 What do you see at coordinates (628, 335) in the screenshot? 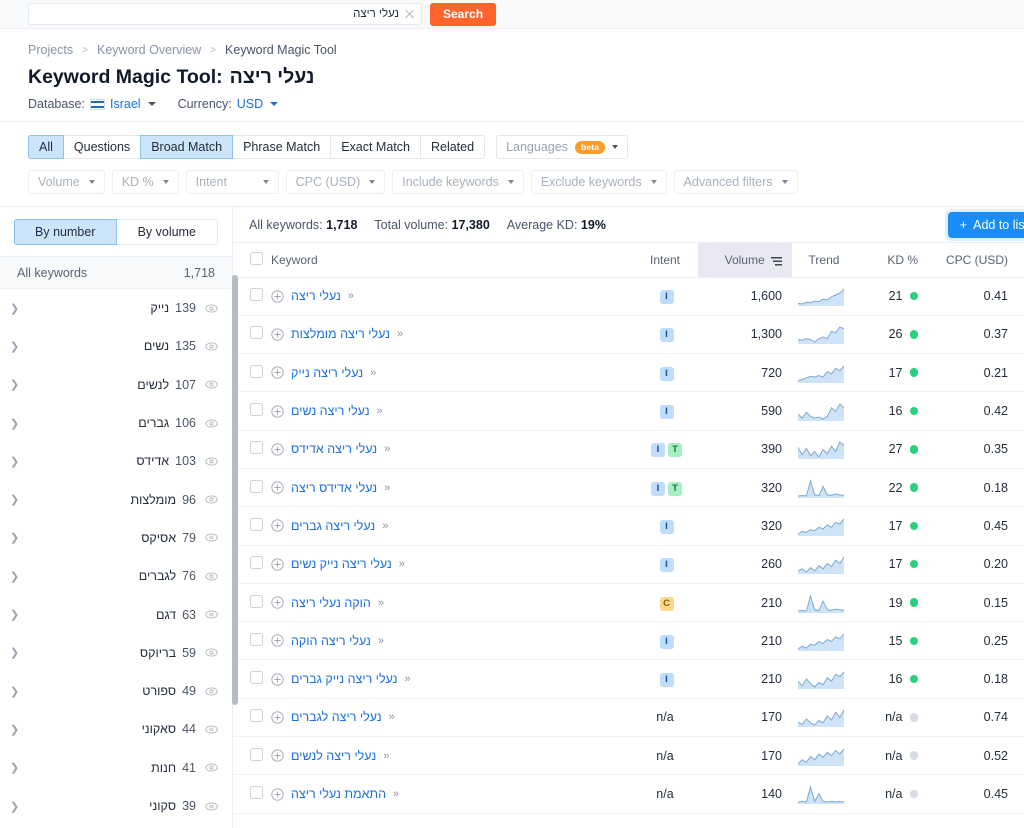
I see `table-row: נעלי ריצה מומלצות » I 1,300 26 0.37` at bounding box center [628, 335].